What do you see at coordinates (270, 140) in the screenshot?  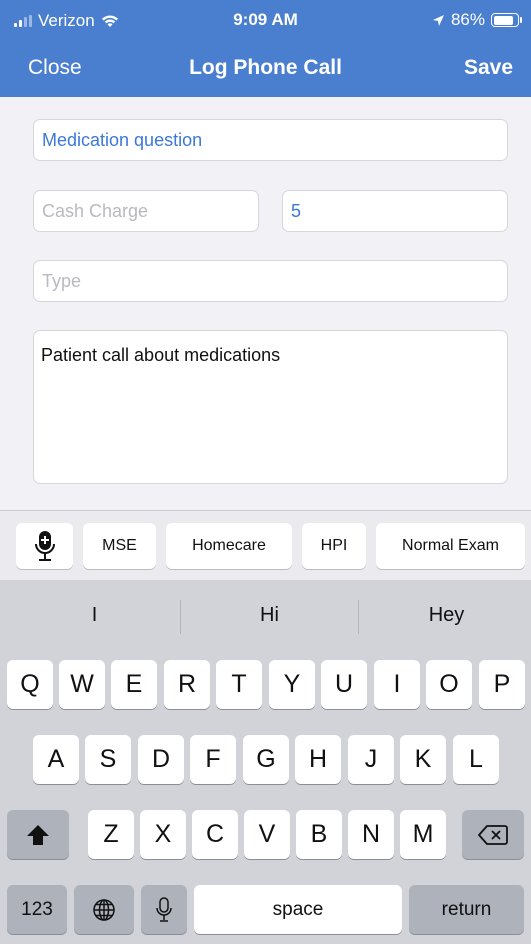 I see `subject-field: Medication question` at bounding box center [270, 140].